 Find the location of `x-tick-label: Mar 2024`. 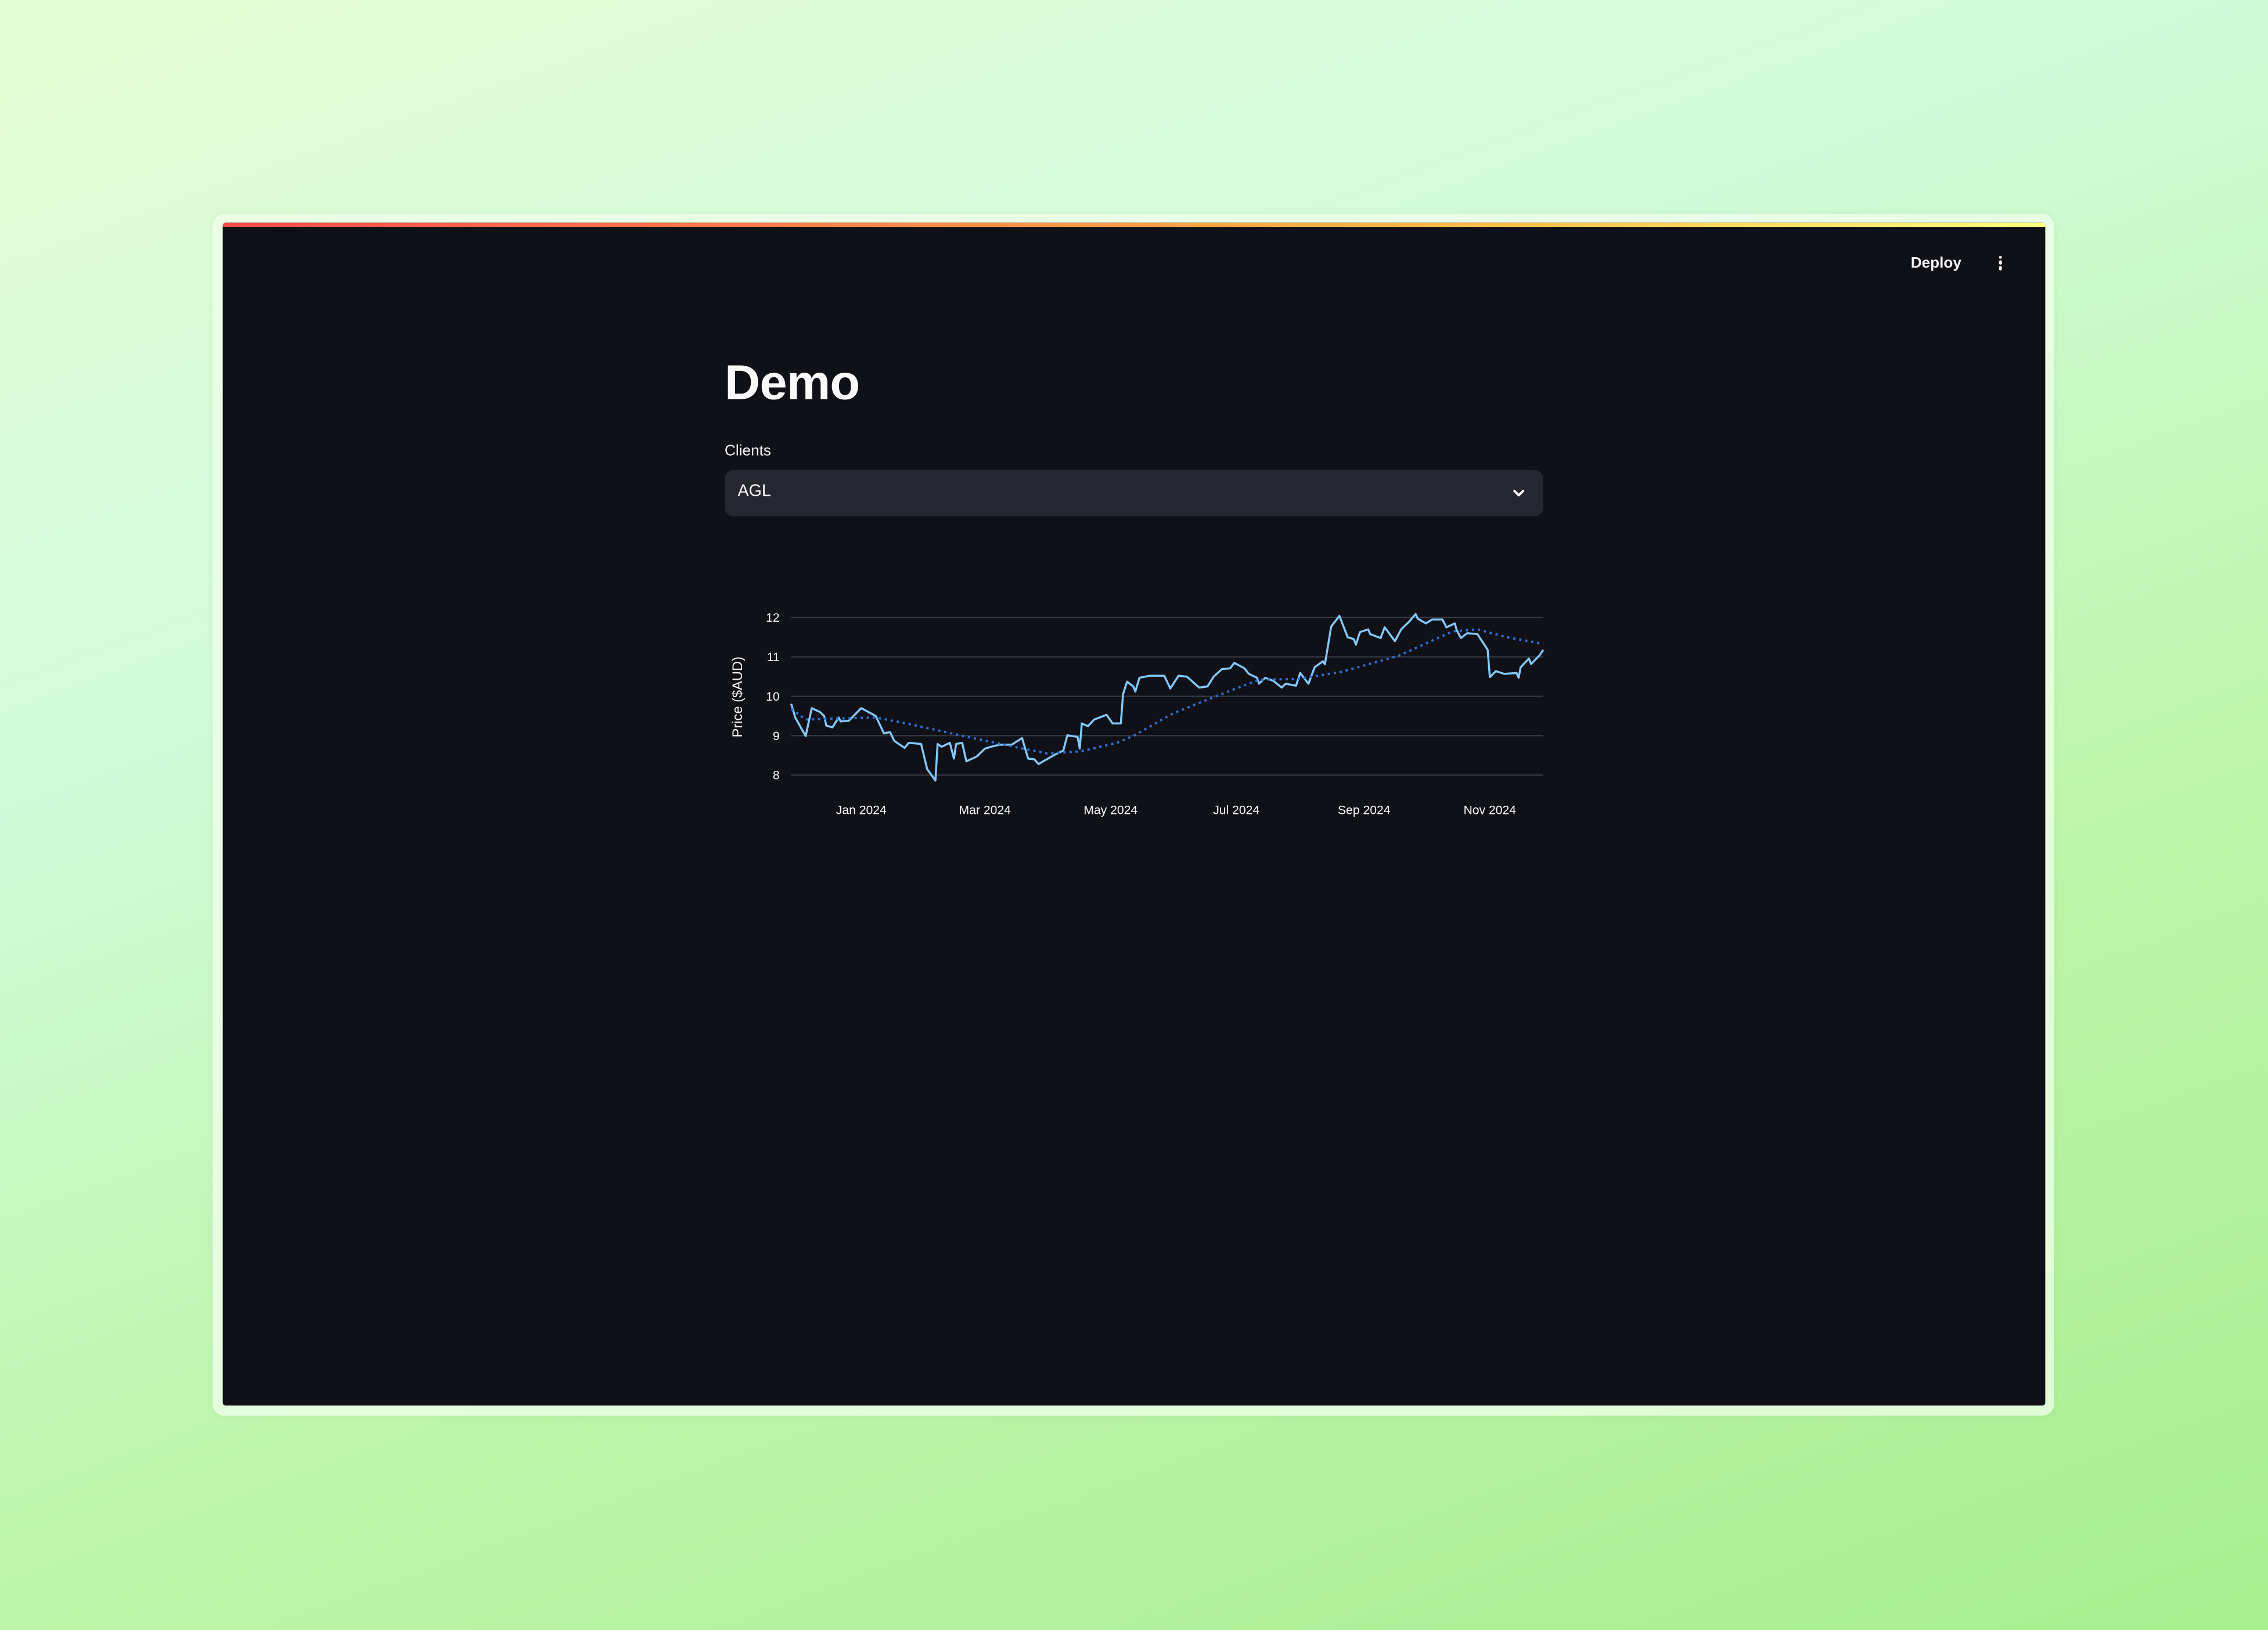

x-tick-label: Mar 2024 is located at coordinates (985, 810).